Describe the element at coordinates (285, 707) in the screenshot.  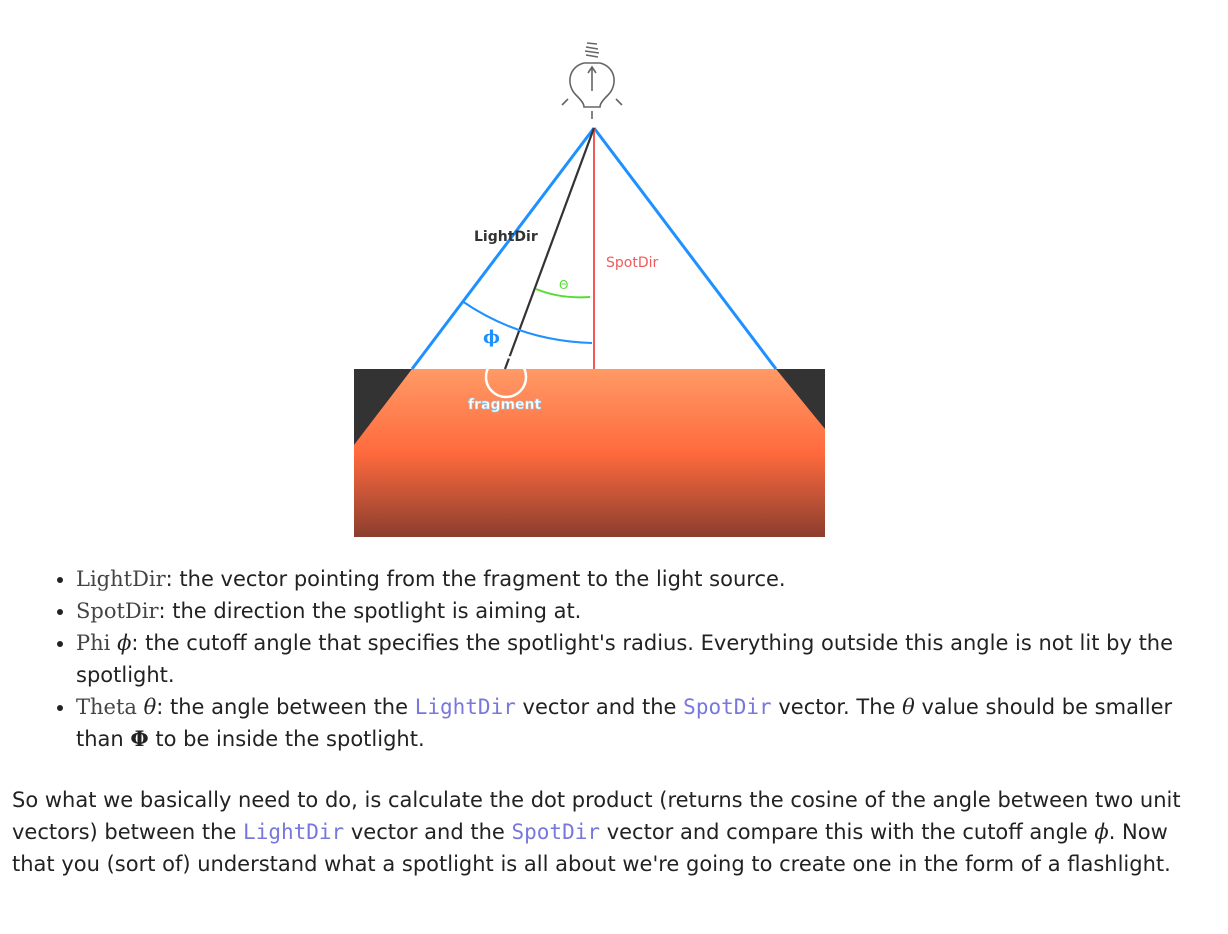
I see `desc-theta-1: : the angle between the` at that location.